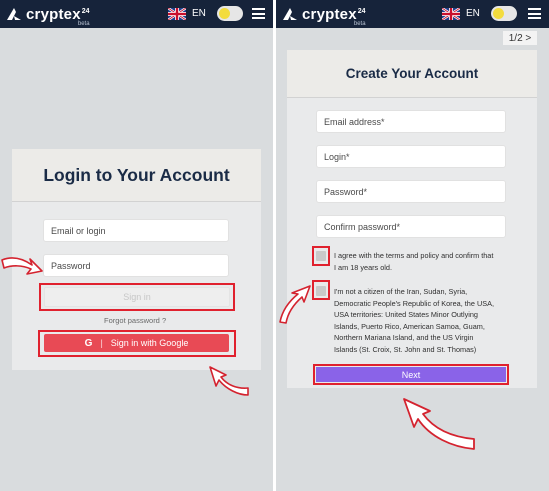  What do you see at coordinates (136, 265) in the screenshot?
I see `password-input: Password` at bounding box center [136, 265].